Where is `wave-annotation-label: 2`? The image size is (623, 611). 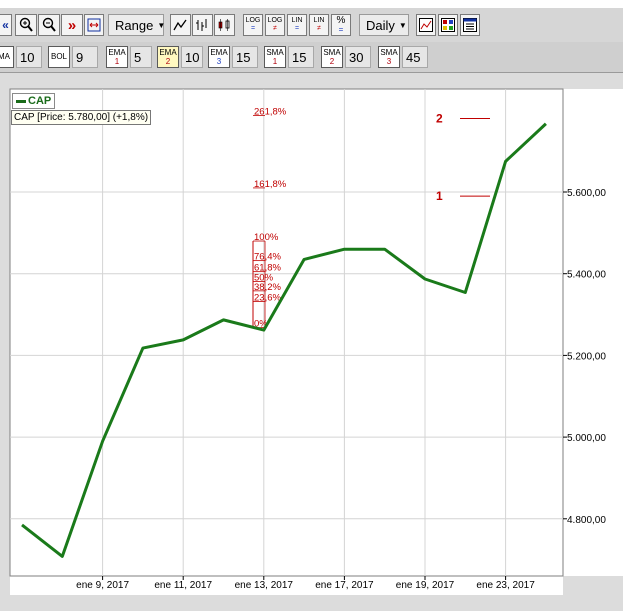 wave-annotation-label: 2 is located at coordinates (439, 118).